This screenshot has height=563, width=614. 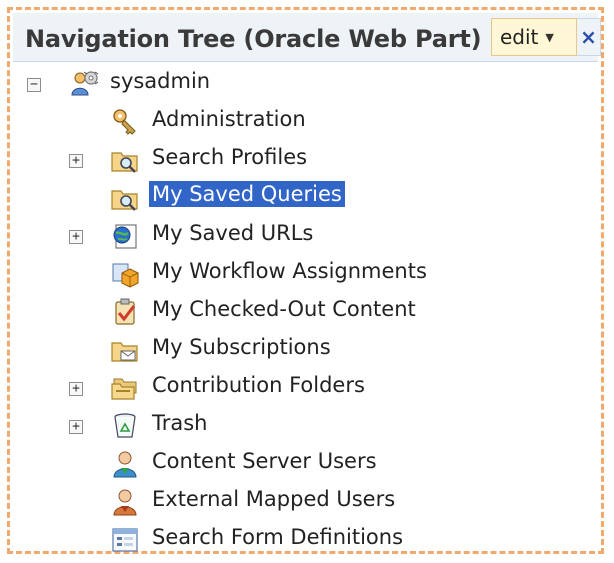 I want to click on saved-urls-icon, so click(x=125, y=236).